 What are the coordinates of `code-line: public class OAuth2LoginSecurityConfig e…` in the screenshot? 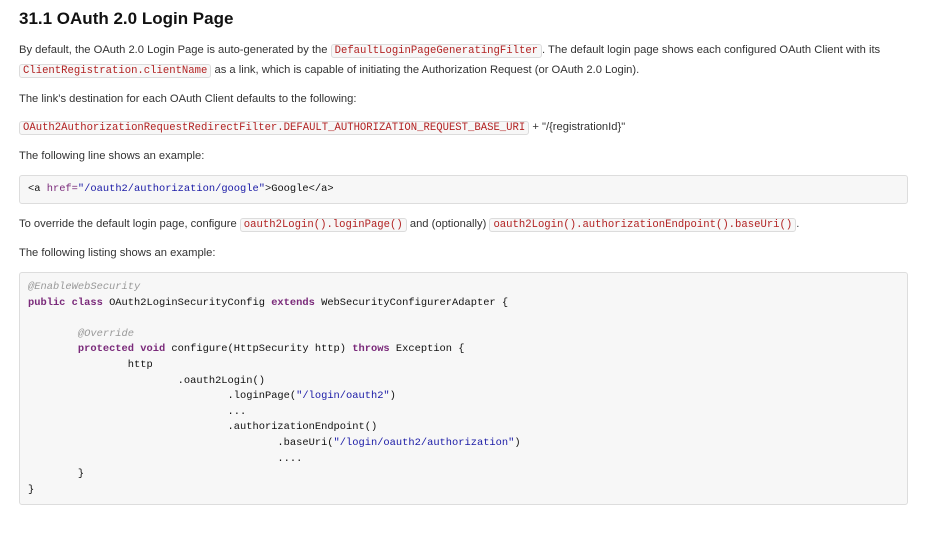 It's located at (463, 304).